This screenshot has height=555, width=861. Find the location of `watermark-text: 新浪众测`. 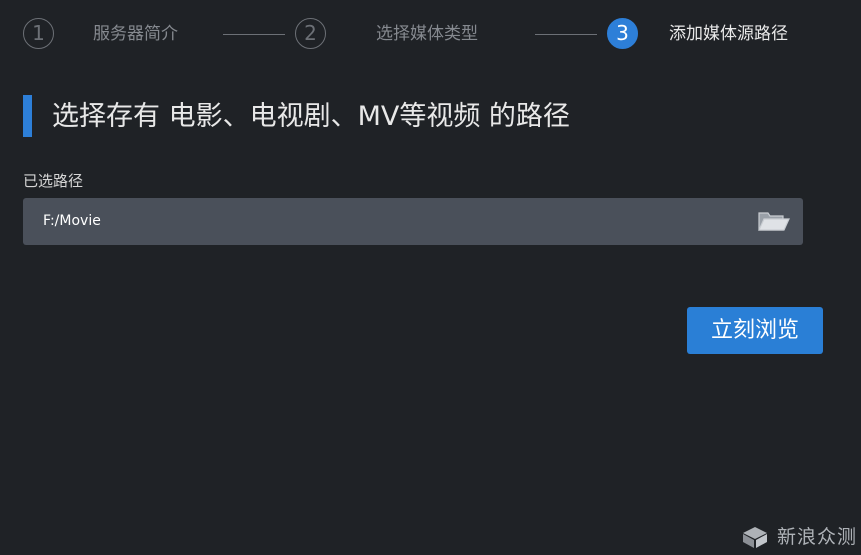

watermark-text: 新浪众测 is located at coordinates (816, 537).